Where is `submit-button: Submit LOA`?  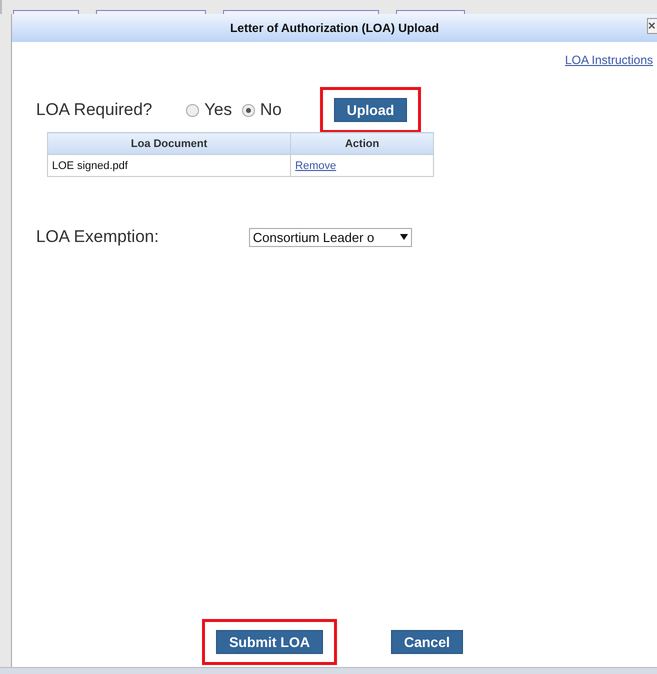
submit-button: Submit LOA is located at coordinates (269, 642).